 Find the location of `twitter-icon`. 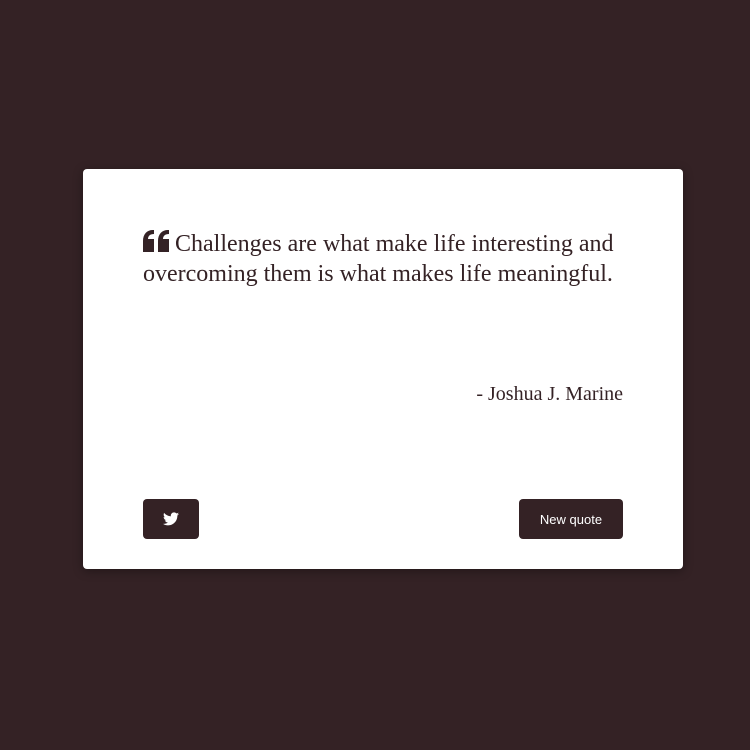

twitter-icon is located at coordinates (171, 519).